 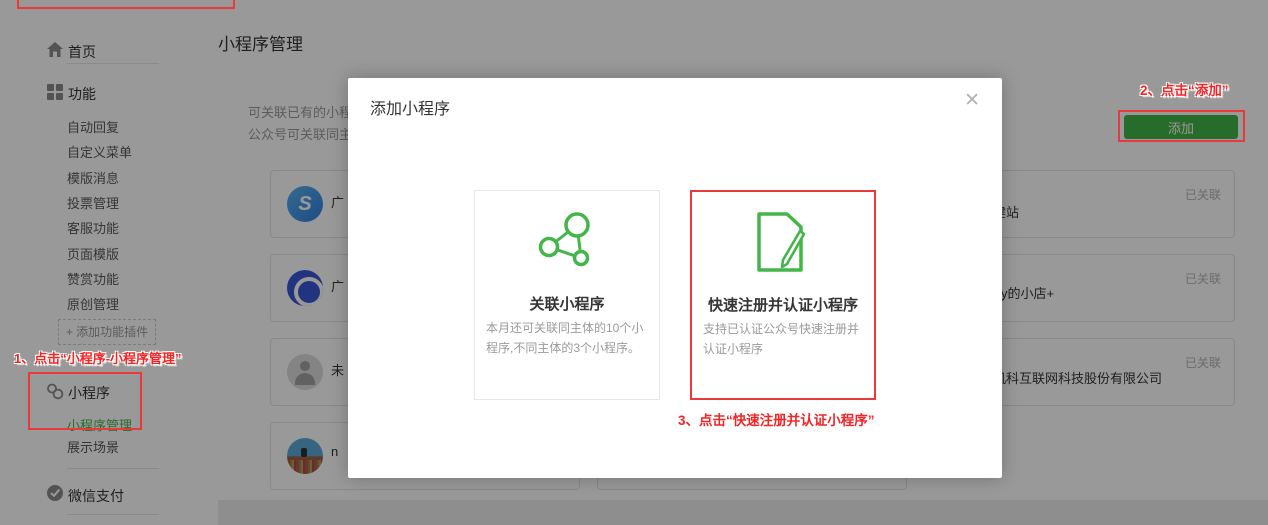 I want to click on quick-register-card: 快速注册并认证小程序 支持已认证公众号快速注册并认证小程序, so click(x=783, y=295).